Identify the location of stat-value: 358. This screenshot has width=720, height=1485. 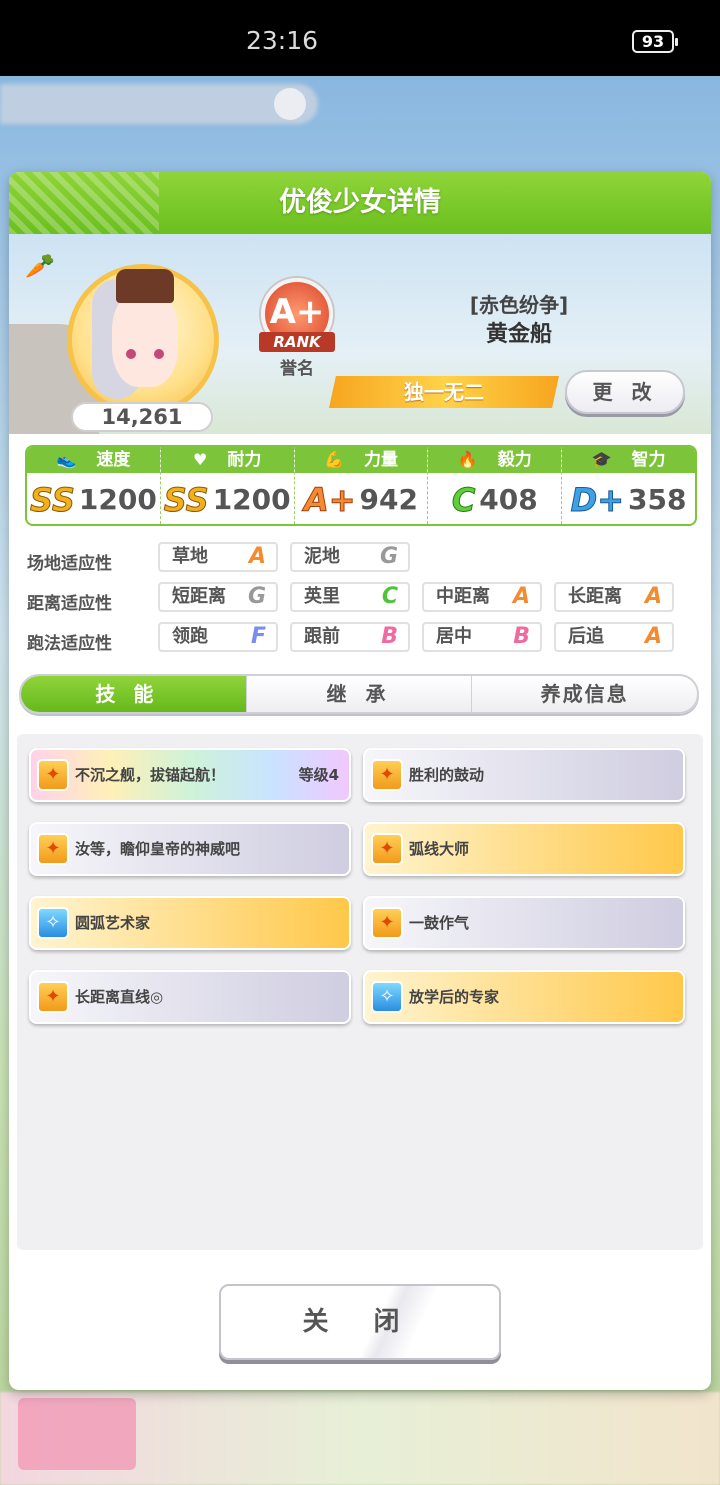
(657, 499).